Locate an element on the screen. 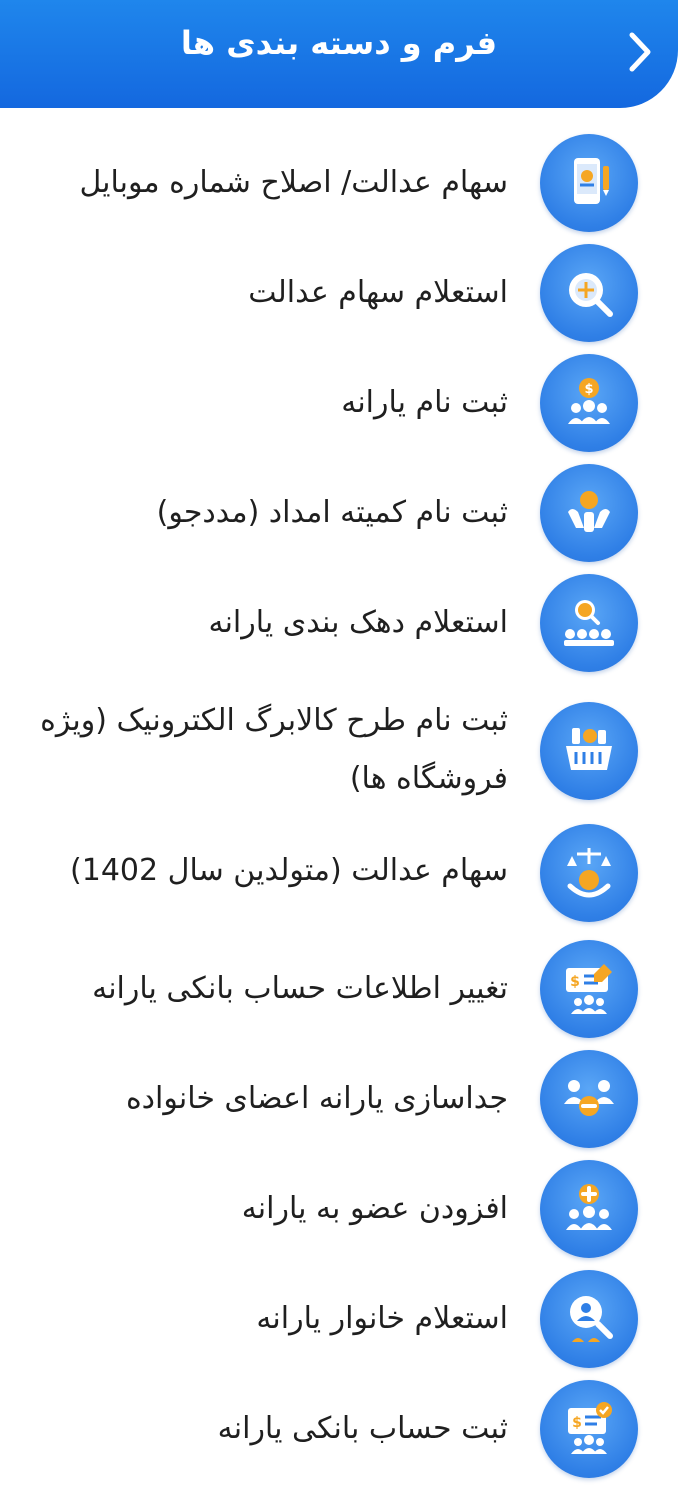 The width and height of the screenshot is (678, 1500). shopping-basket-icon is located at coordinates (589, 751).